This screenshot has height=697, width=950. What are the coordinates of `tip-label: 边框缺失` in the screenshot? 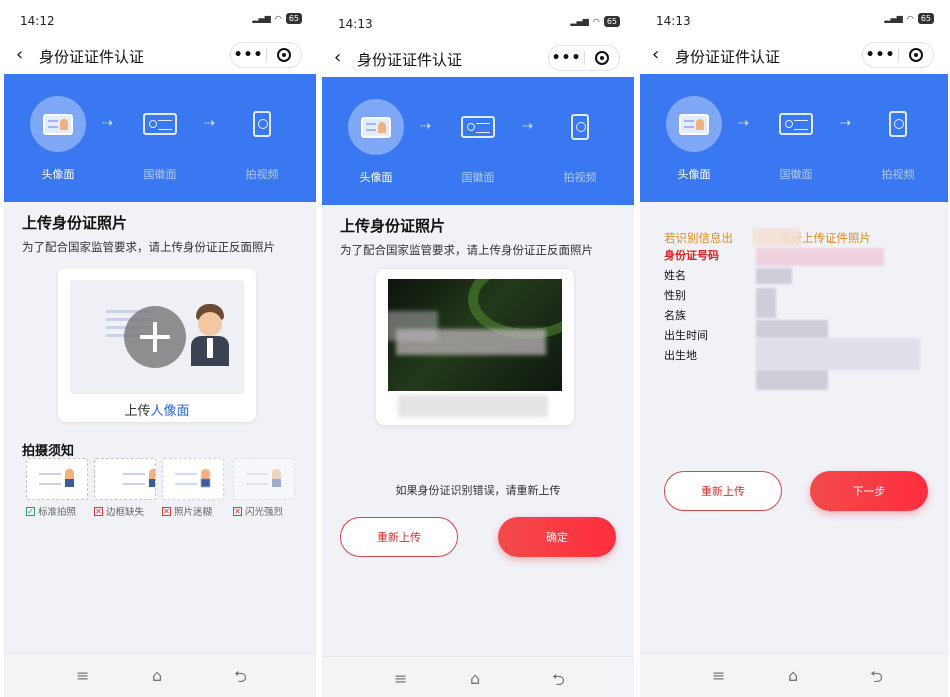 It's located at (125, 512).